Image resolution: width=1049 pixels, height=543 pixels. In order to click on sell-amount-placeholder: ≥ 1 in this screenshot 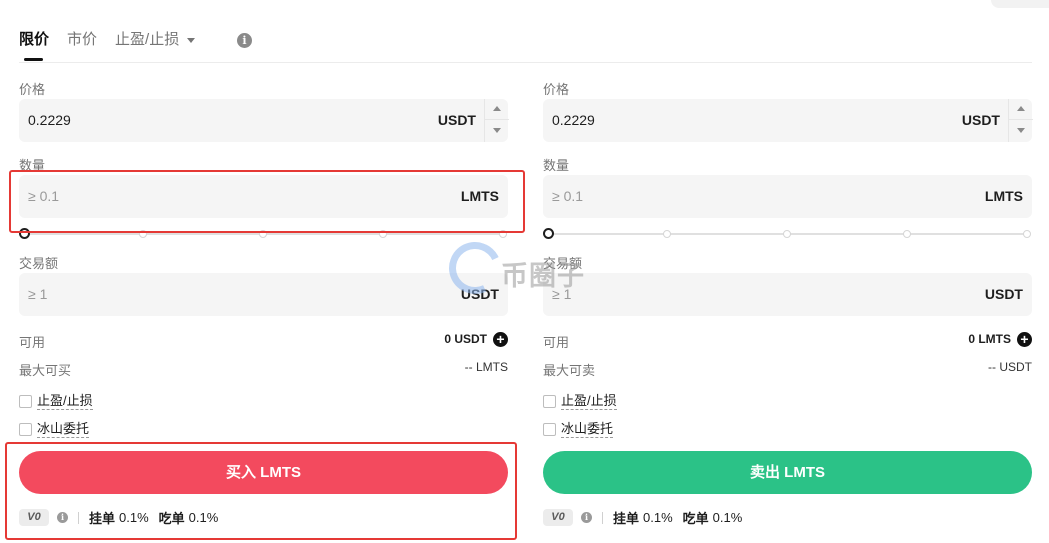, I will do `click(562, 294)`.